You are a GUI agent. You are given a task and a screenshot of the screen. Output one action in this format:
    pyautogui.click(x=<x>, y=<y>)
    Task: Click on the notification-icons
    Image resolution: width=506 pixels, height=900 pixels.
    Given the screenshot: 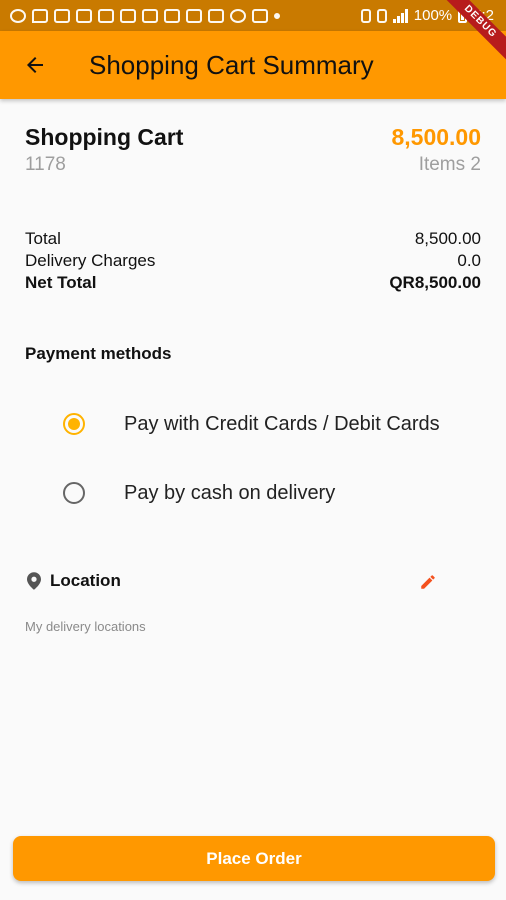 What is the action you would take?
    pyautogui.click(x=145, y=15)
    